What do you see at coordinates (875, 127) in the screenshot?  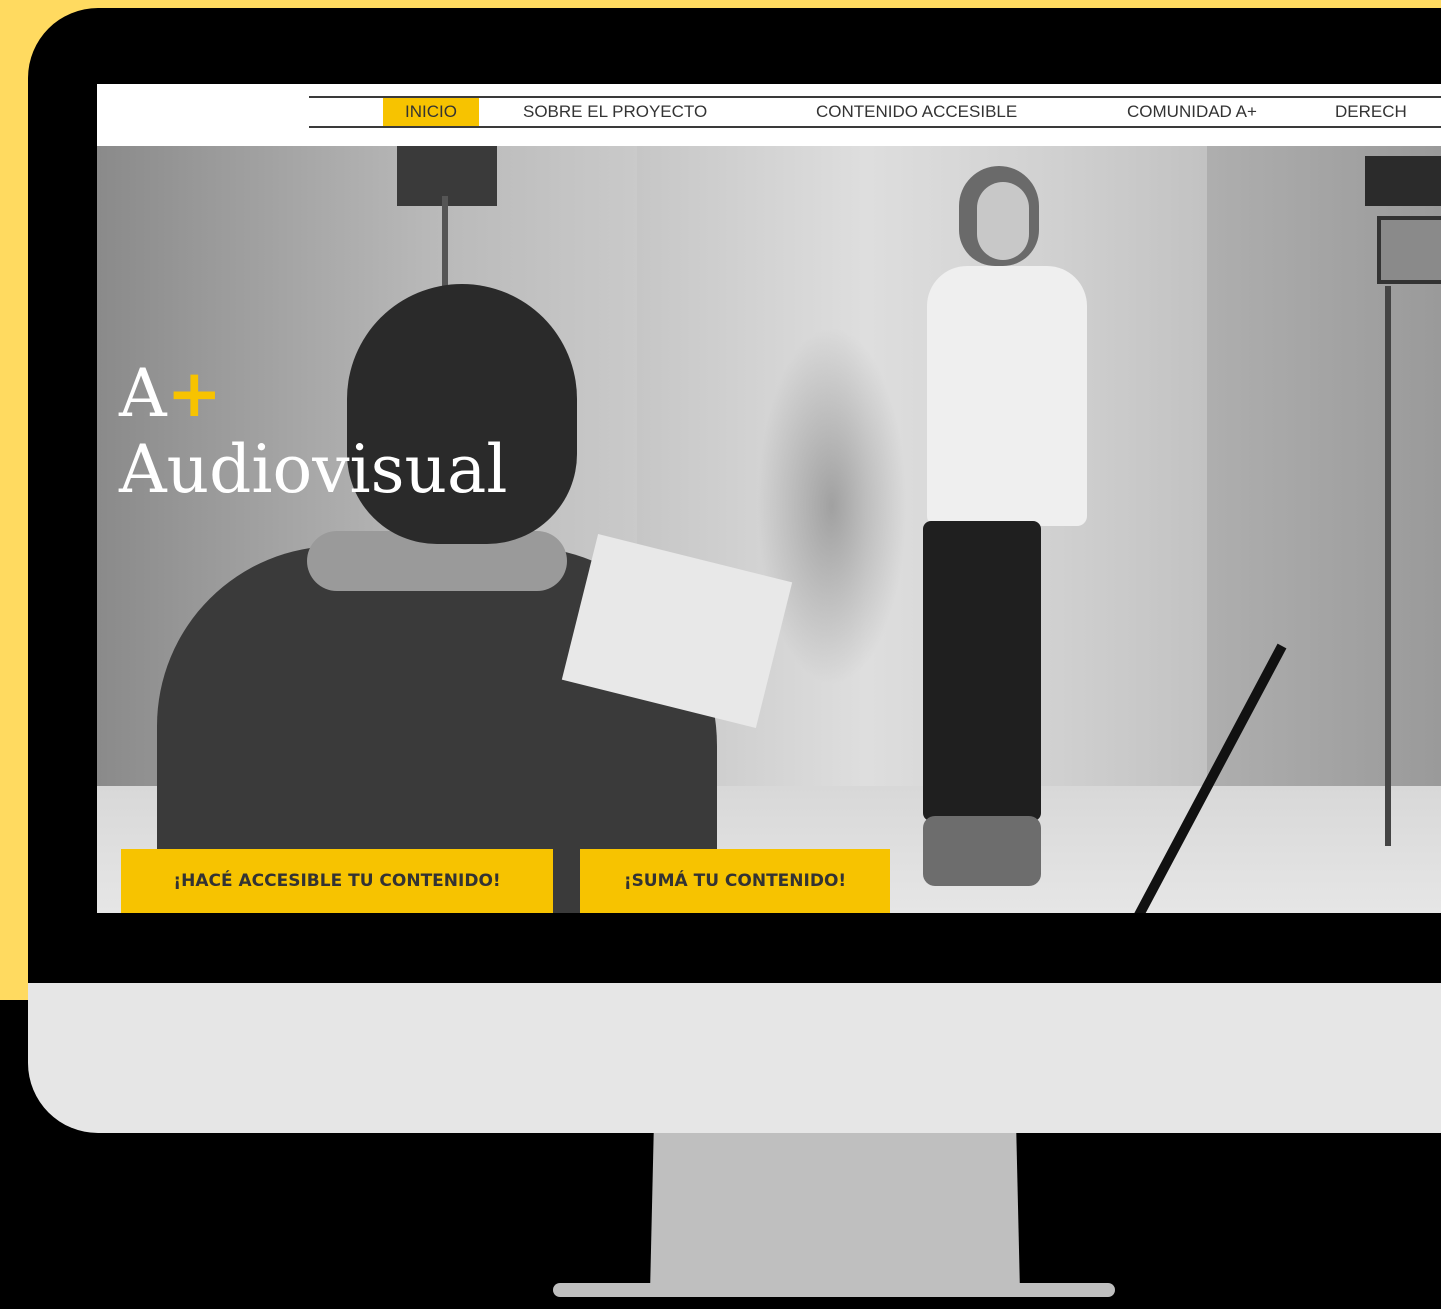 I see `nav-rule-bottom` at bounding box center [875, 127].